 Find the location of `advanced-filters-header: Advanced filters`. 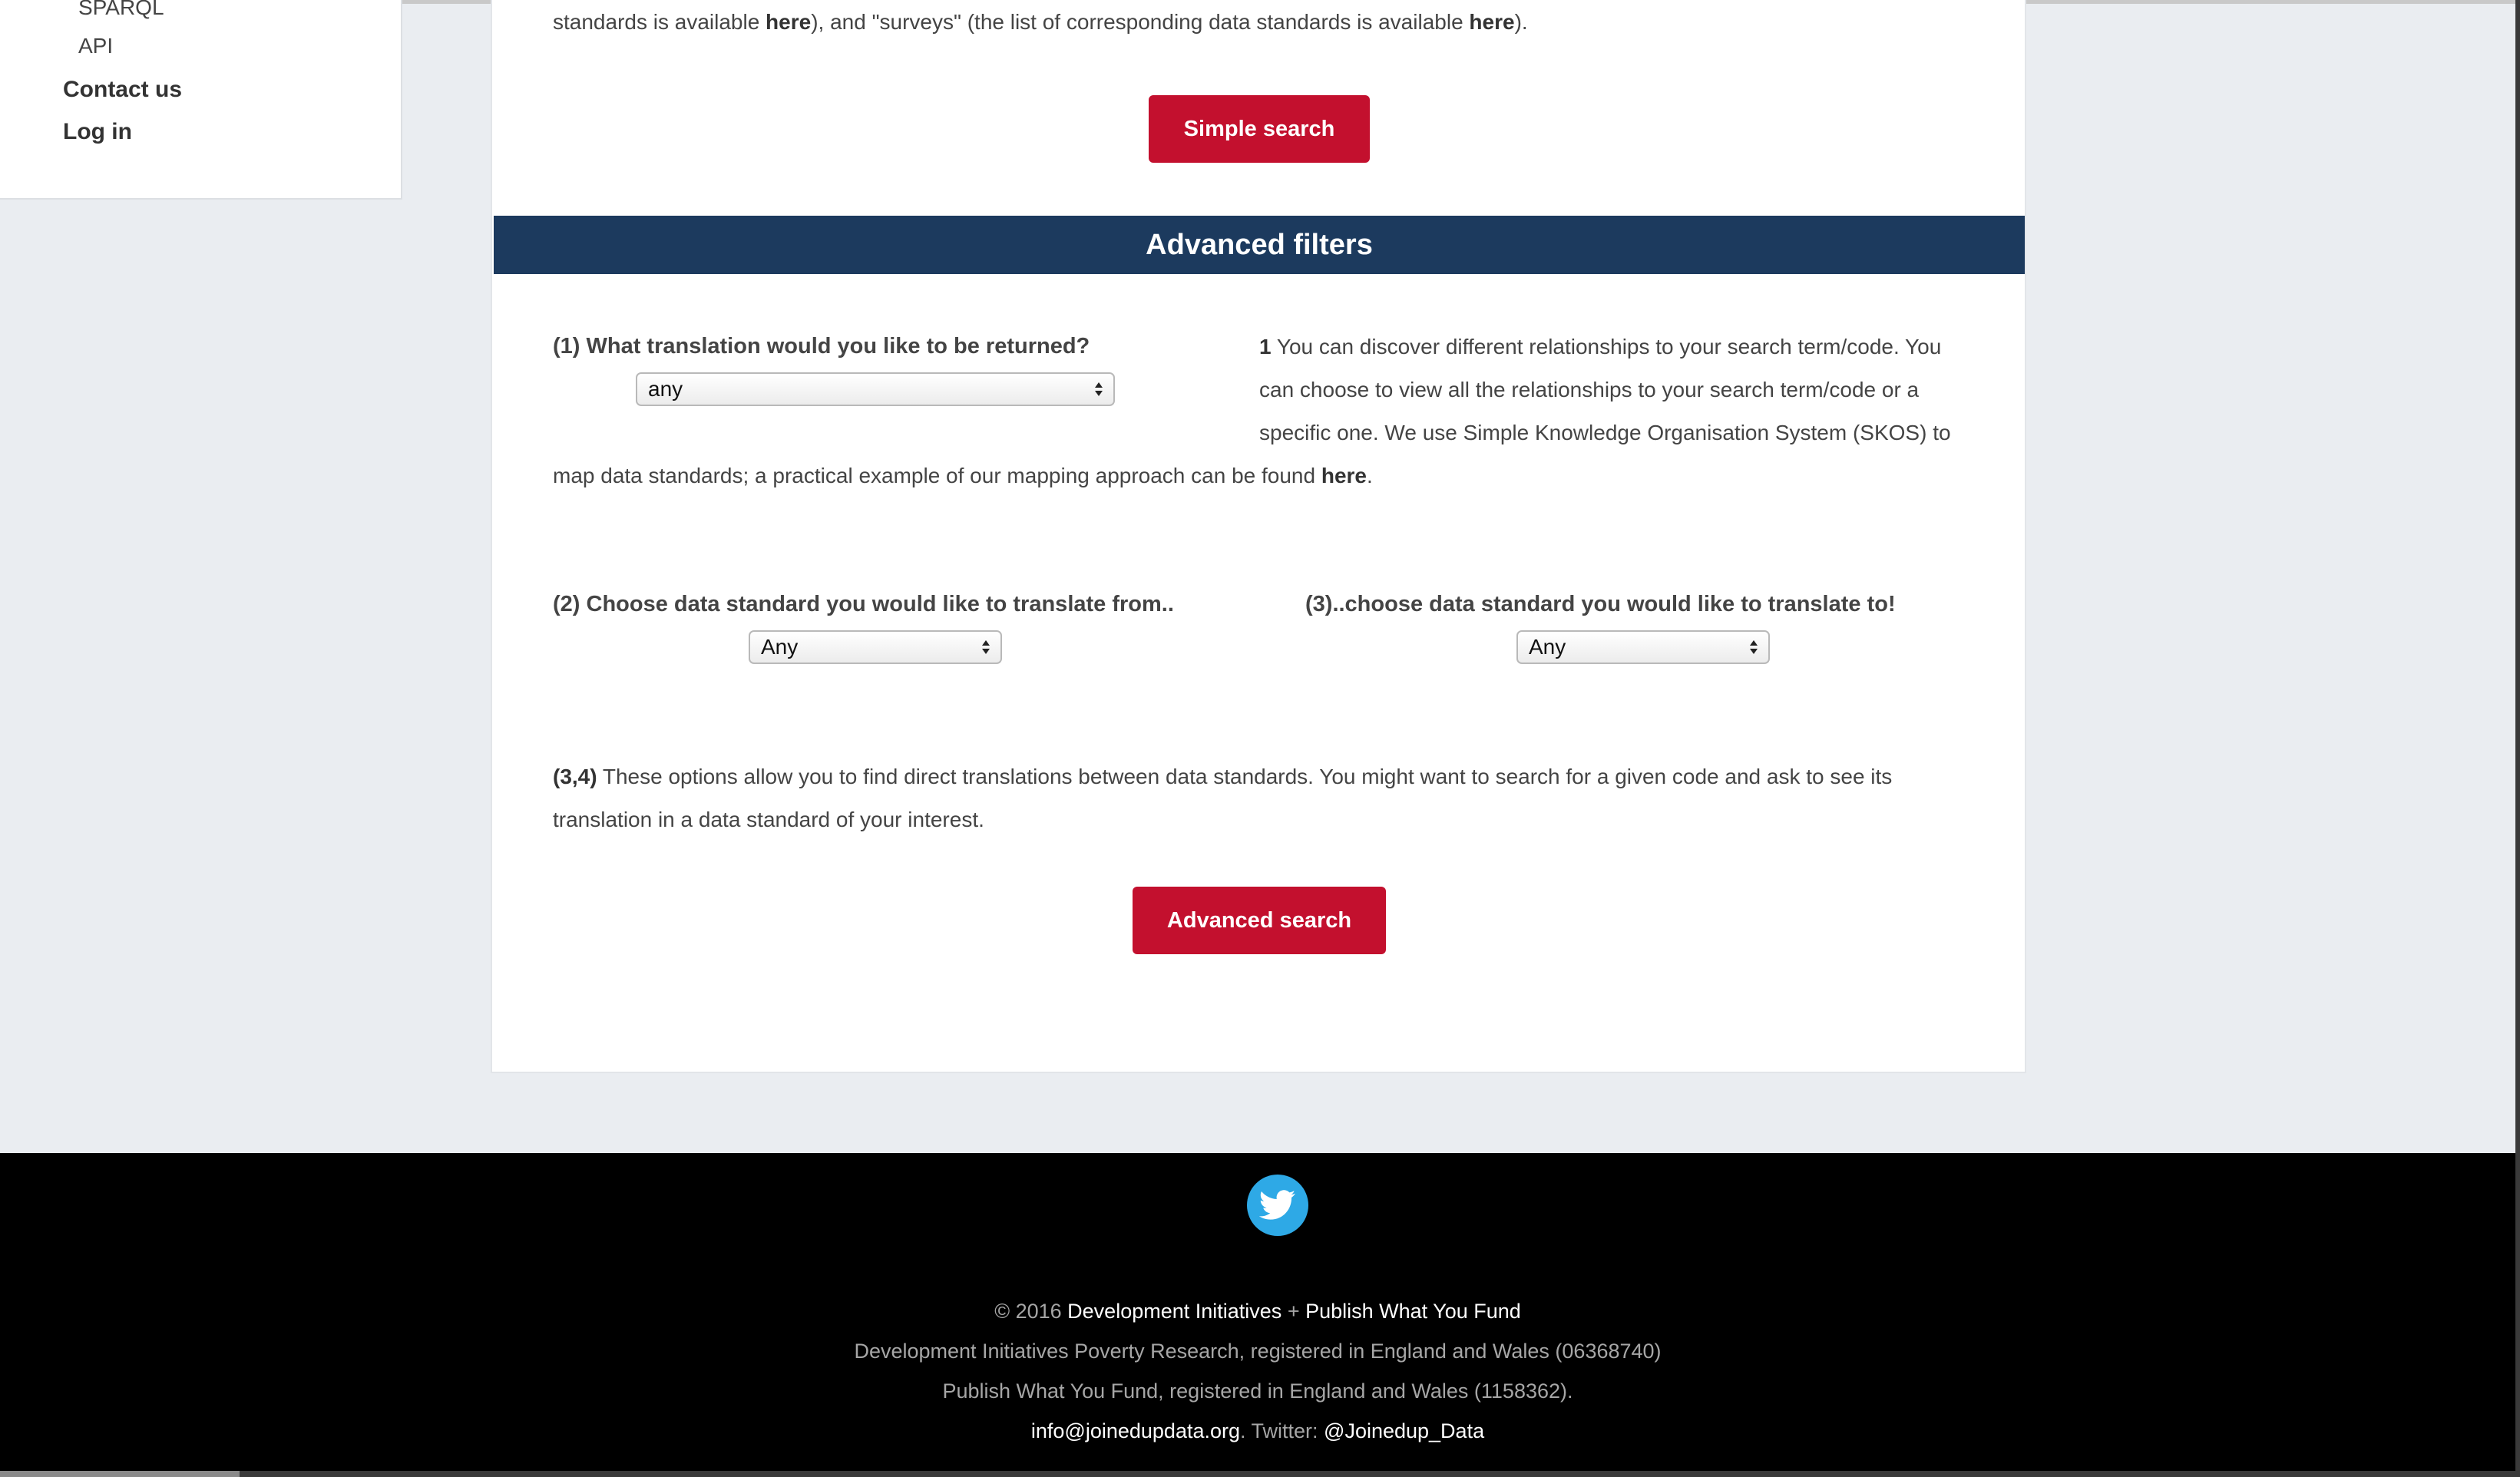

advanced-filters-header: Advanced filters is located at coordinates (1260, 245).